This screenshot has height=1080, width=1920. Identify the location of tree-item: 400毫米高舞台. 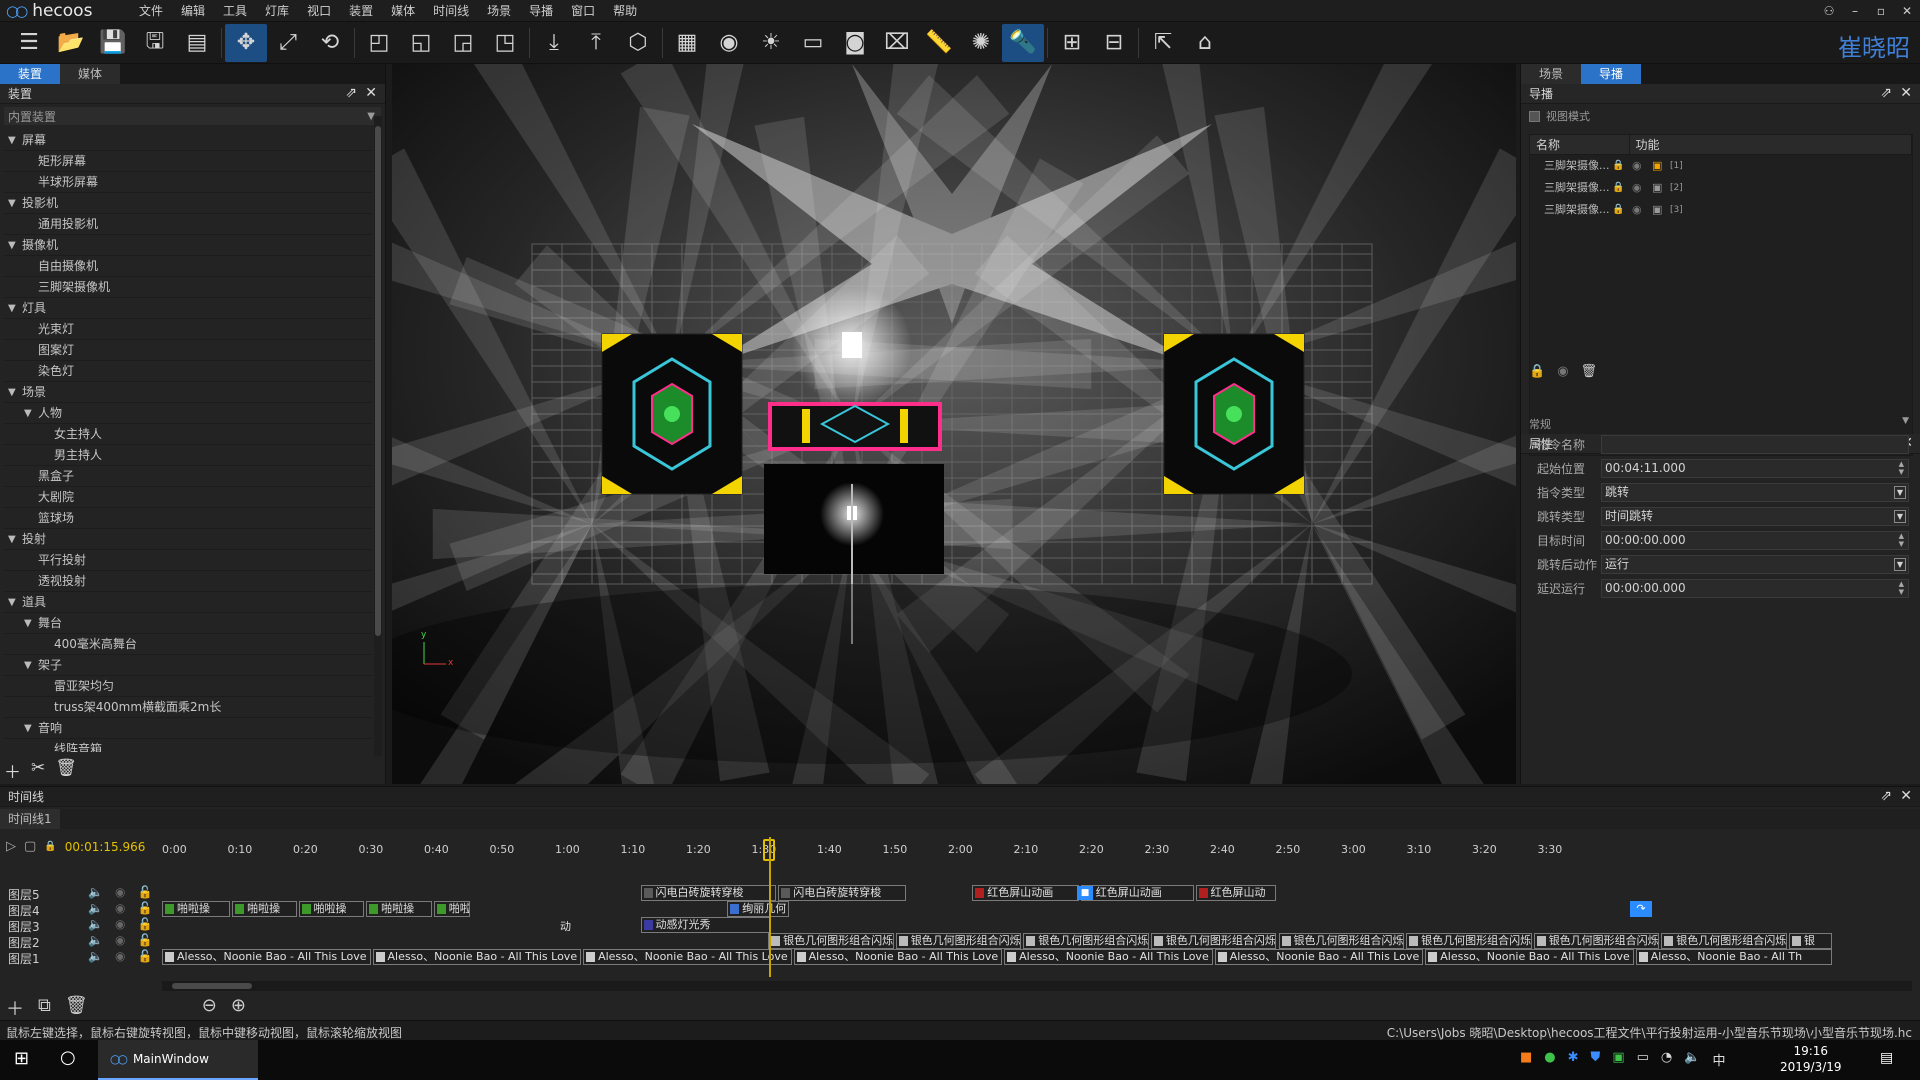
(188, 644).